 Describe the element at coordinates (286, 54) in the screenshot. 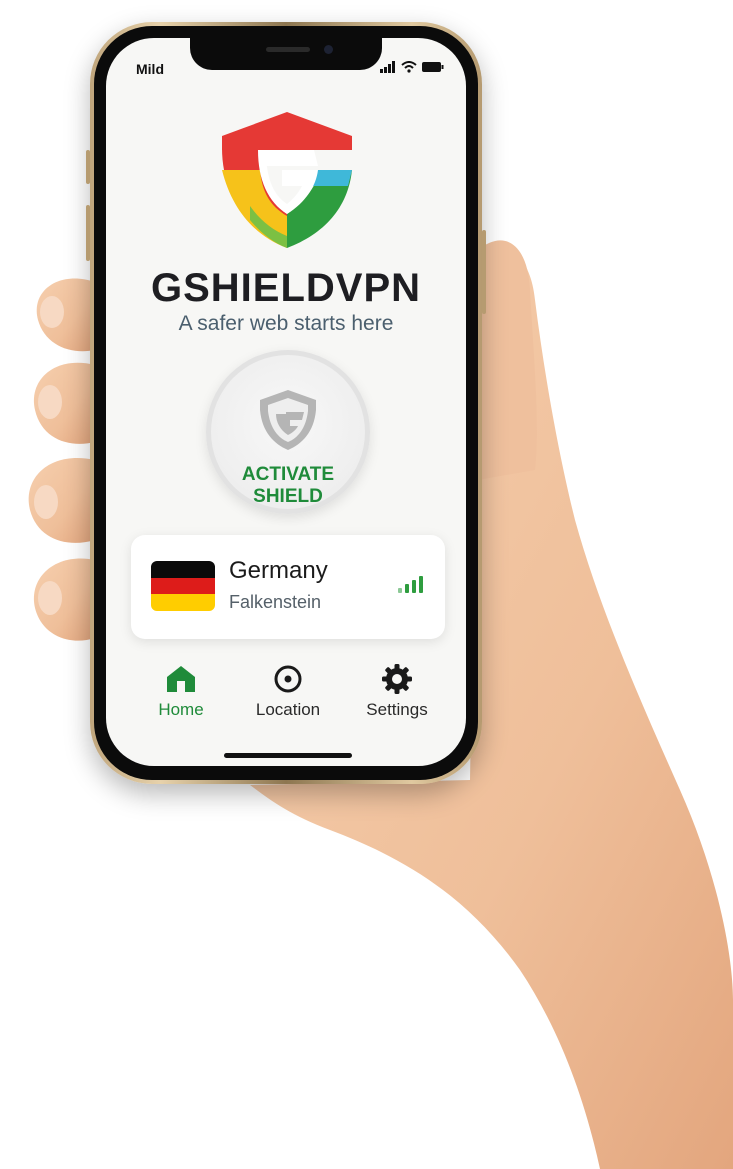

I see `notch` at that location.